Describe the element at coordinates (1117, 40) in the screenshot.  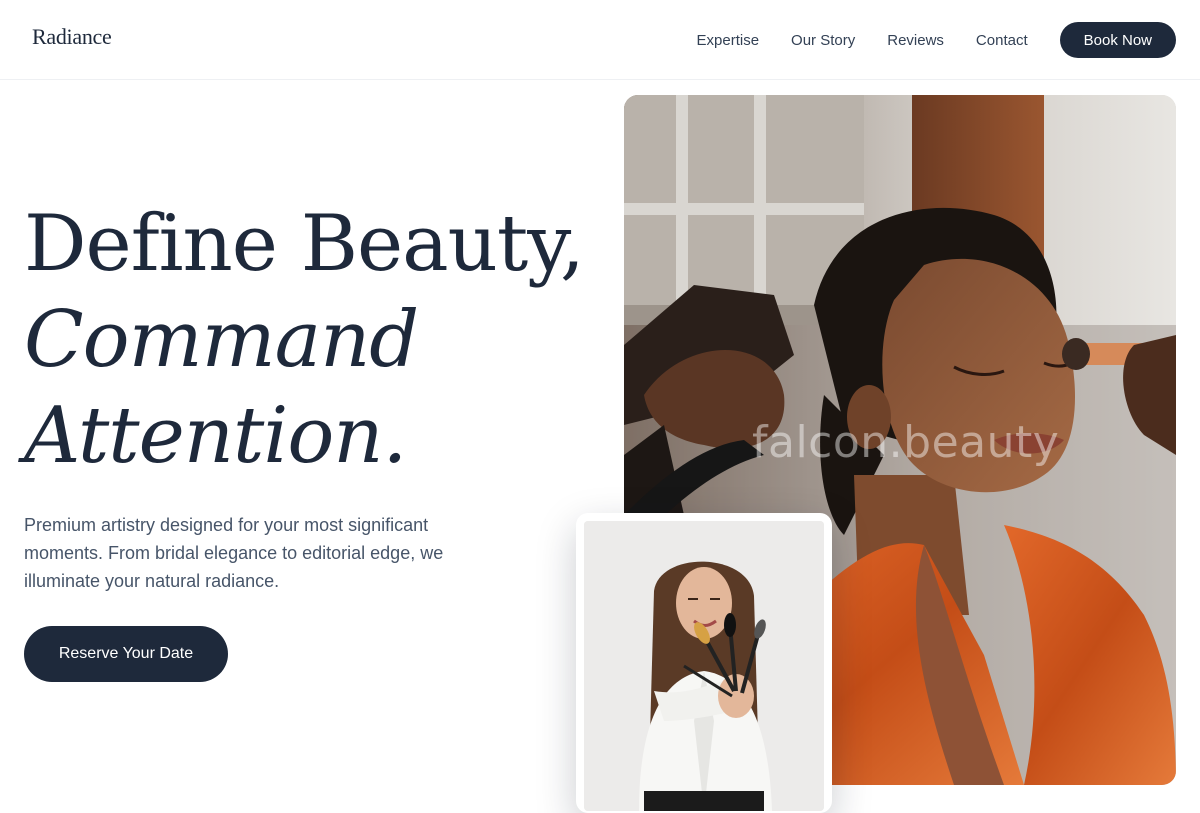
I see `book-now-button: Book Now` at that location.